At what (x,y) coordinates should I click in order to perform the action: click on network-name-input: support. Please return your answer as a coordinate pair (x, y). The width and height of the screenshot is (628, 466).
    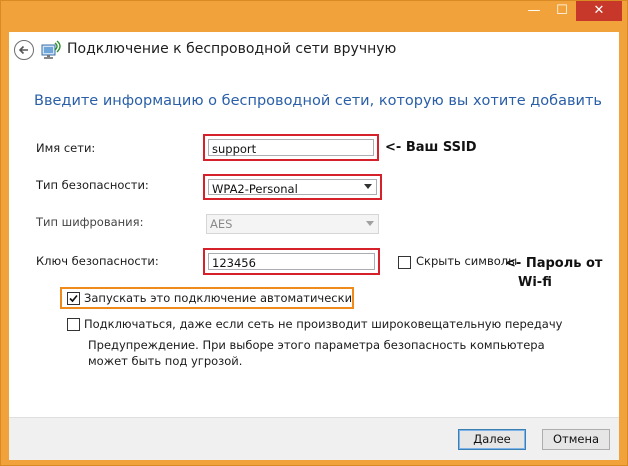
    Looking at the image, I should click on (291, 147).